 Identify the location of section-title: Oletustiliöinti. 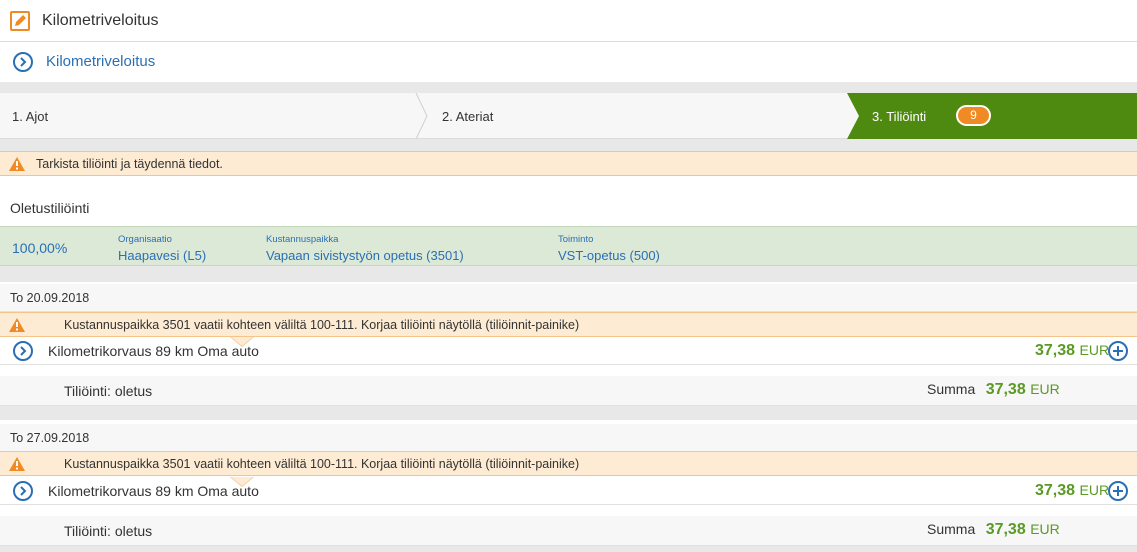
(50, 208).